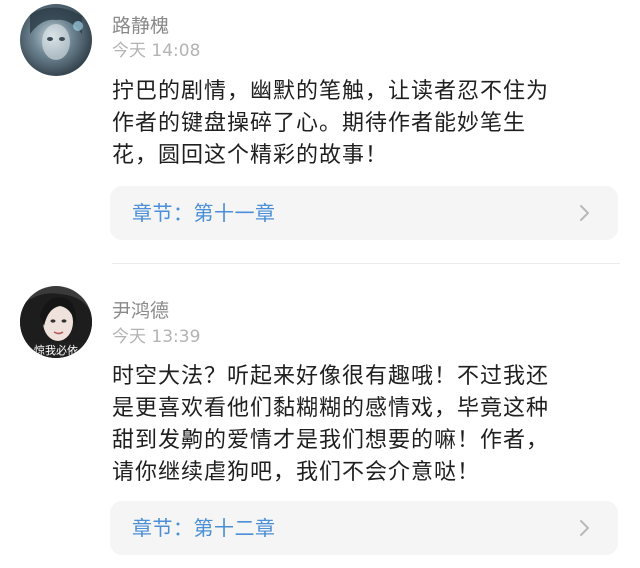 The height and width of the screenshot is (568, 640). I want to click on comment-line: 甜到发齁的爱情才是我们想要的嘛！作者，, so click(331, 440).